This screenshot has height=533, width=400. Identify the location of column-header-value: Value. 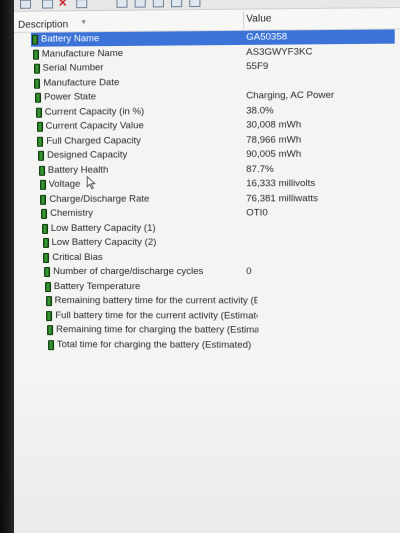
(258, 18).